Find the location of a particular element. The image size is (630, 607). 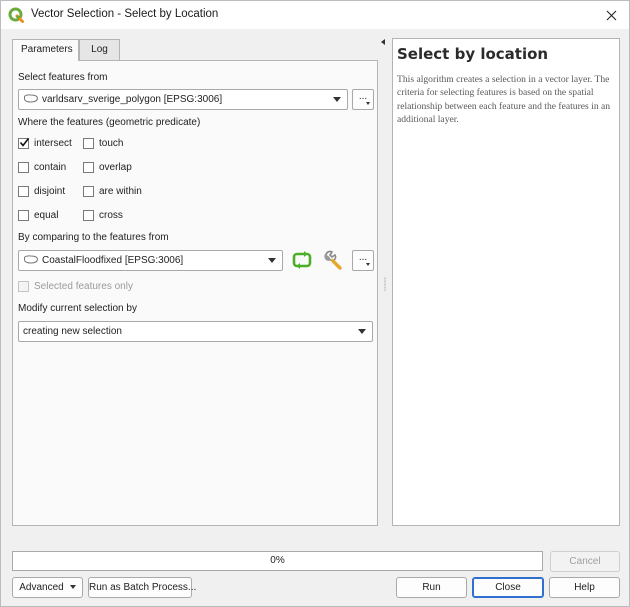

checkbox-intersect is located at coordinates (24, 143).